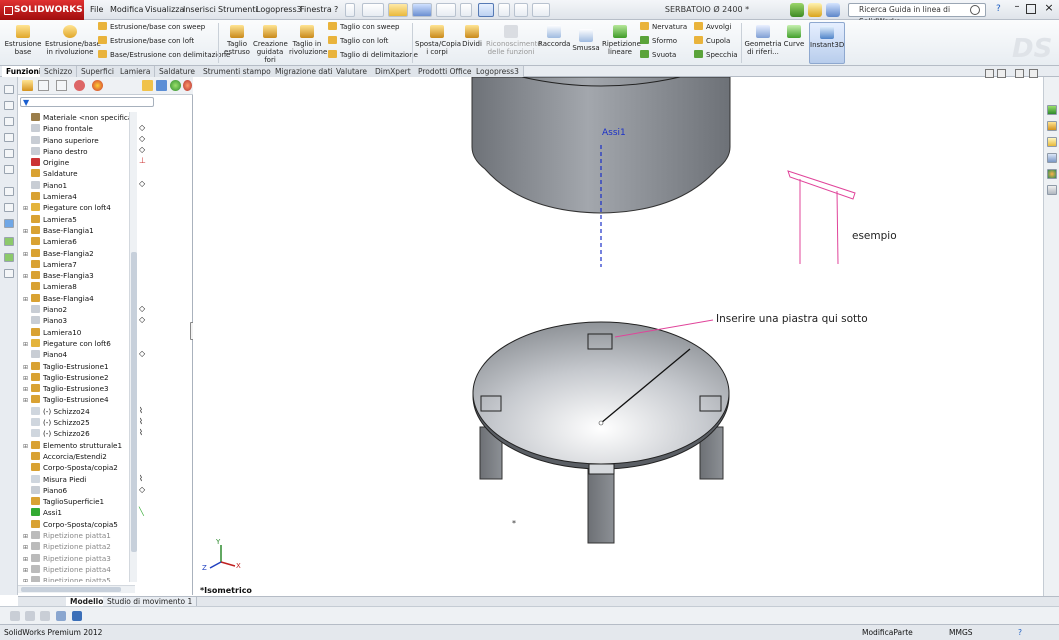  Describe the element at coordinates (126, 10) in the screenshot. I see `menu-modifica: Modifica` at that location.